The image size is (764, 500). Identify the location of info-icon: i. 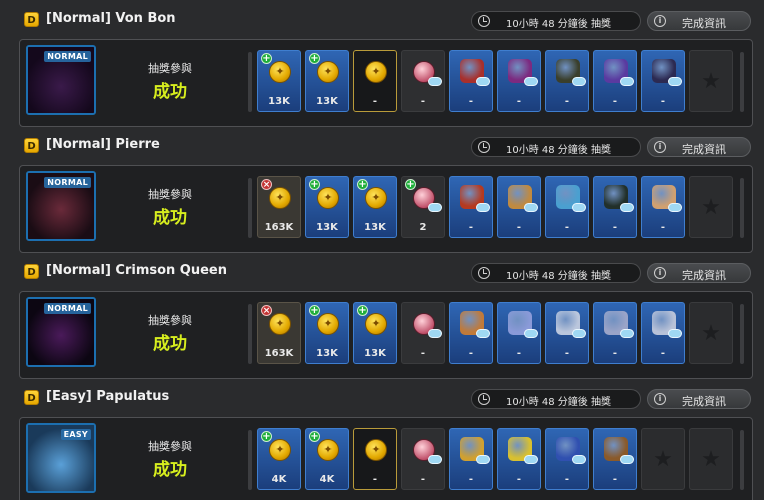
(660, 21).